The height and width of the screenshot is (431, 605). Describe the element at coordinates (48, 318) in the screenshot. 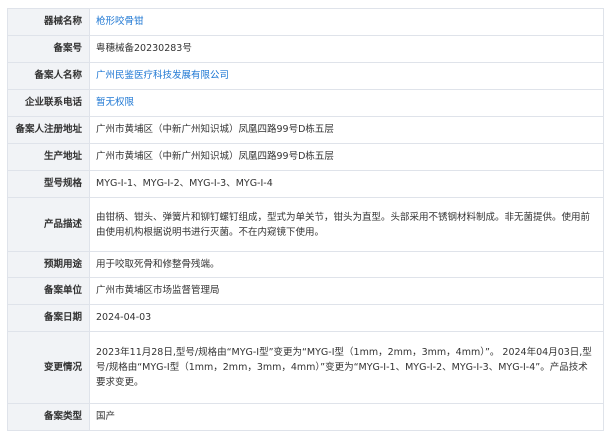

I see `filing-date-label: 备案日期` at that location.